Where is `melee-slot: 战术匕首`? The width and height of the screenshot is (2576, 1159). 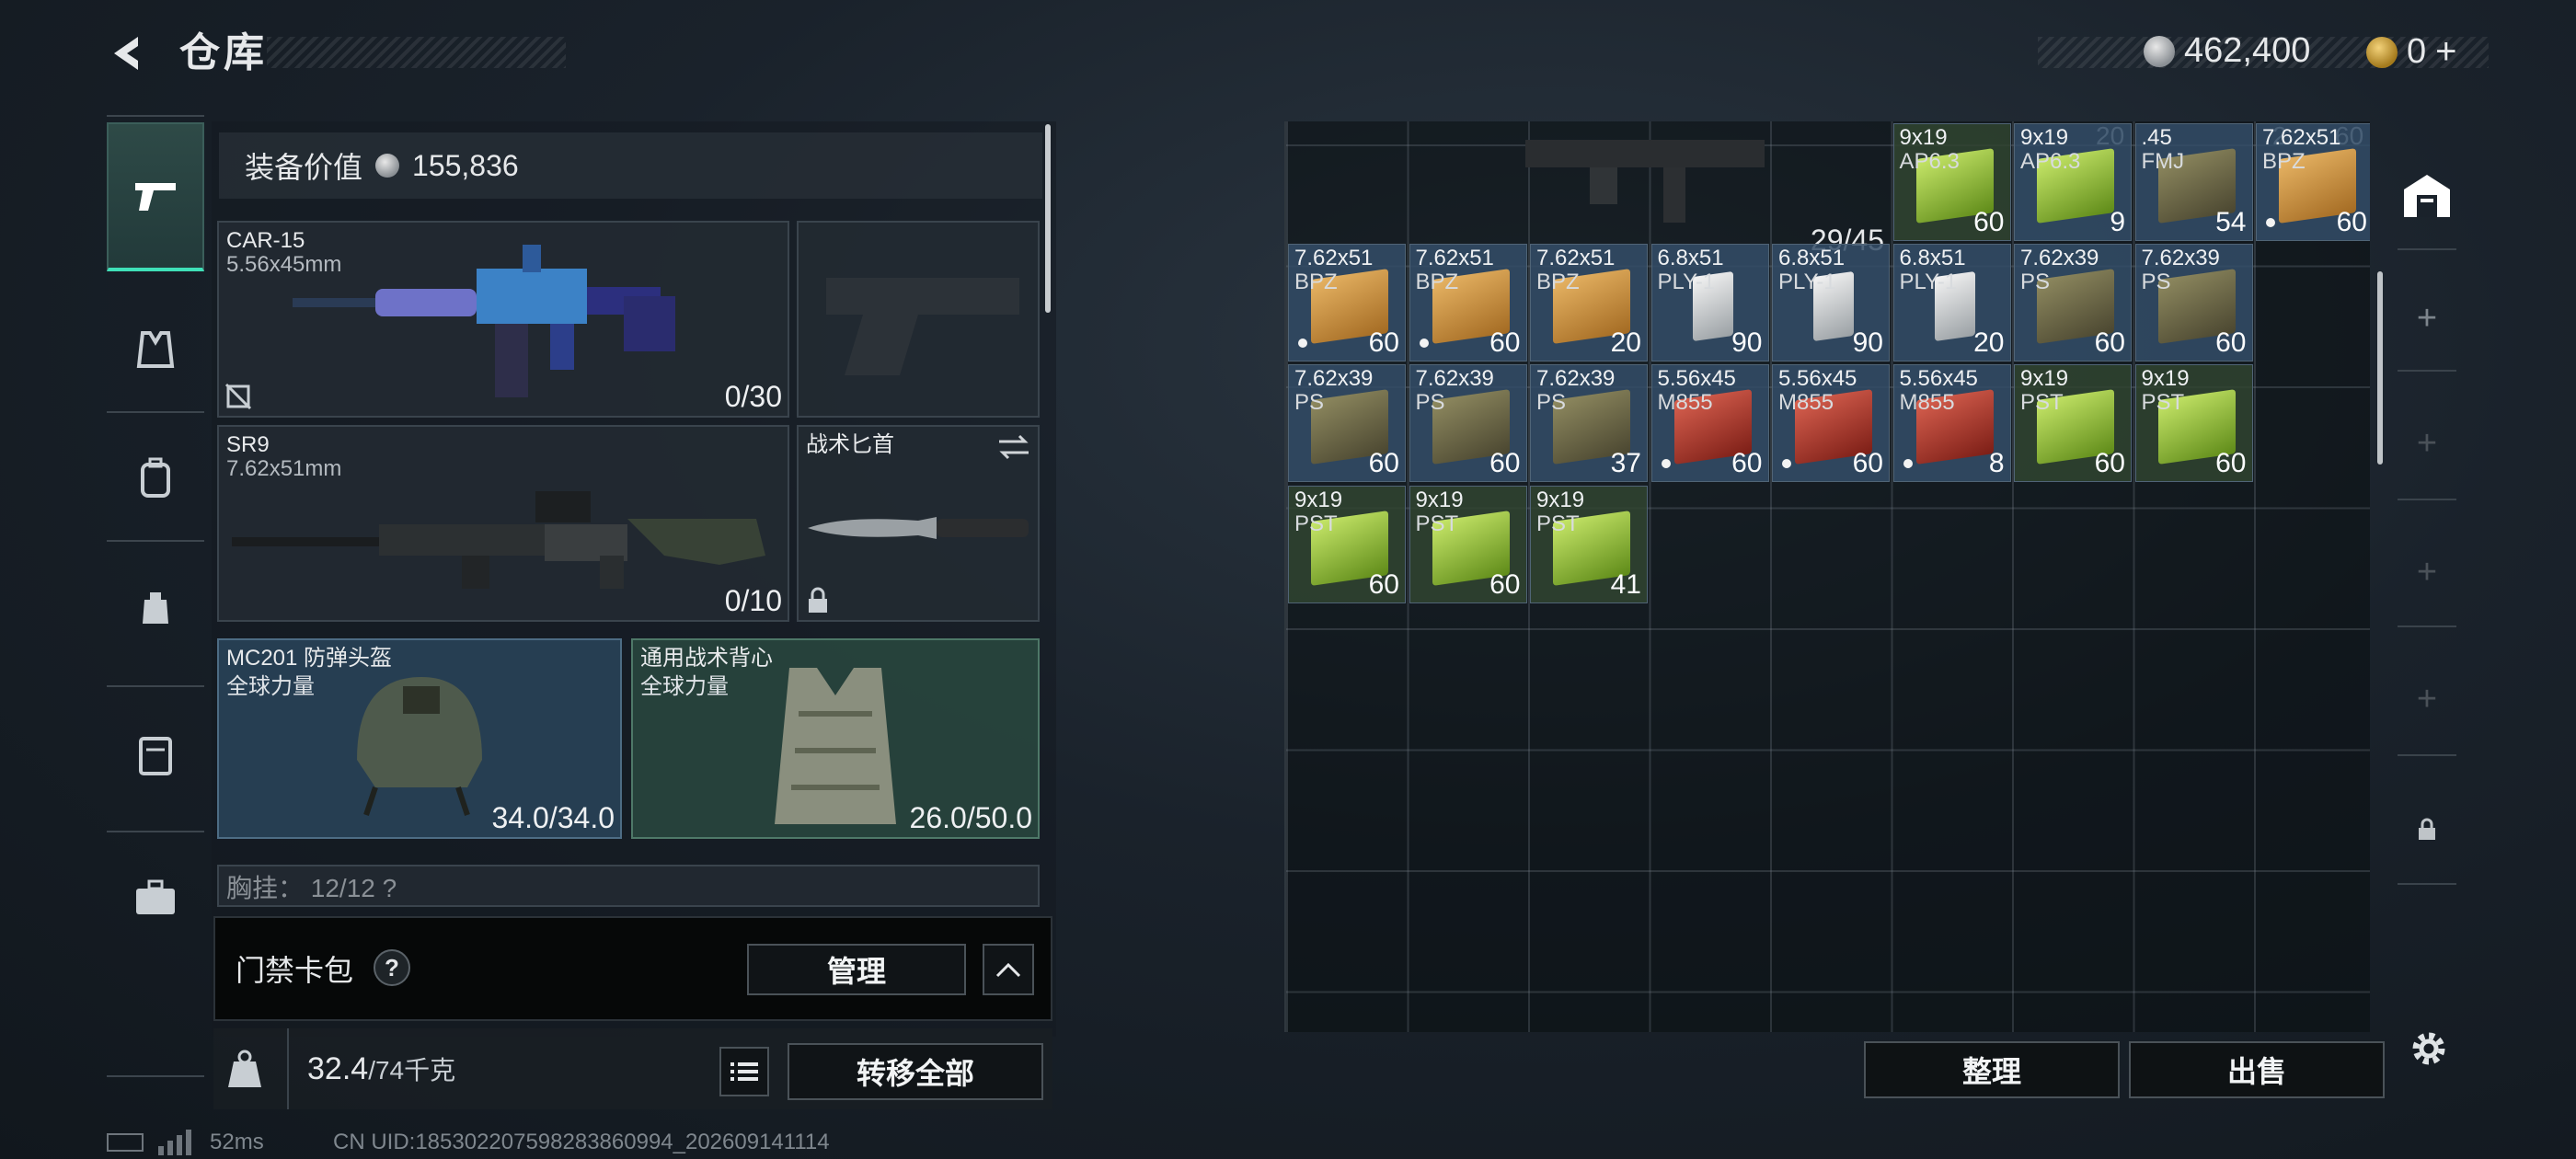
melee-slot: 战术匕首 is located at coordinates (918, 523).